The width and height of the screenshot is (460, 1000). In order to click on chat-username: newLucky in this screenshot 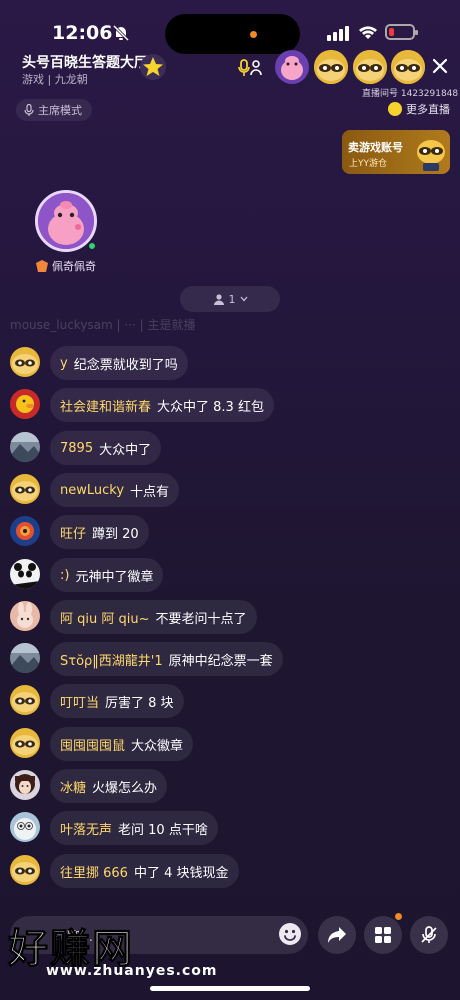, I will do `click(92, 490)`.